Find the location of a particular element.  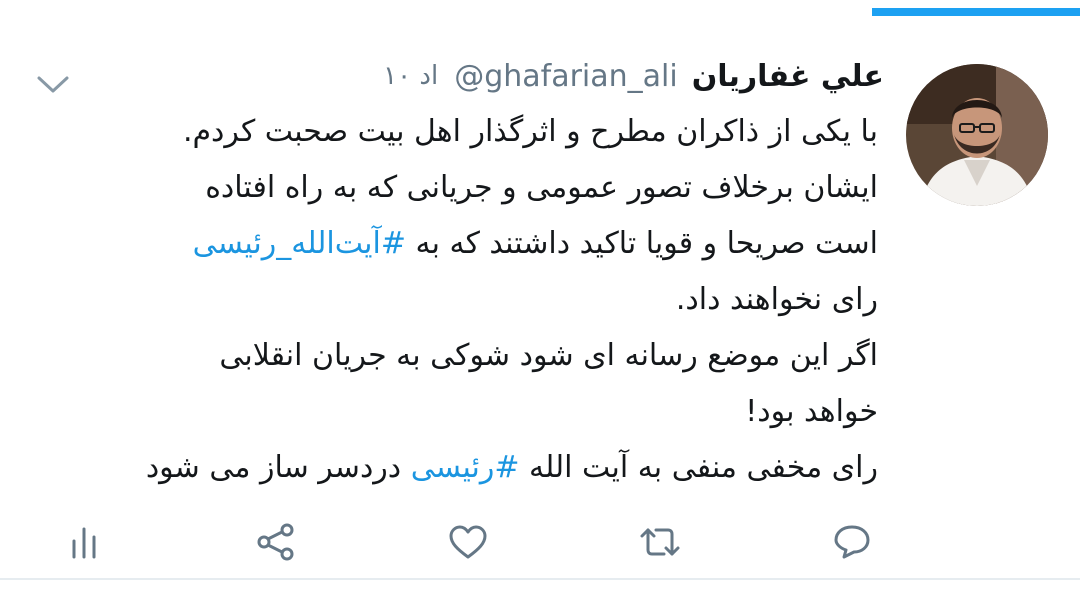

display-name: علي غفاريان is located at coordinates (788, 76).